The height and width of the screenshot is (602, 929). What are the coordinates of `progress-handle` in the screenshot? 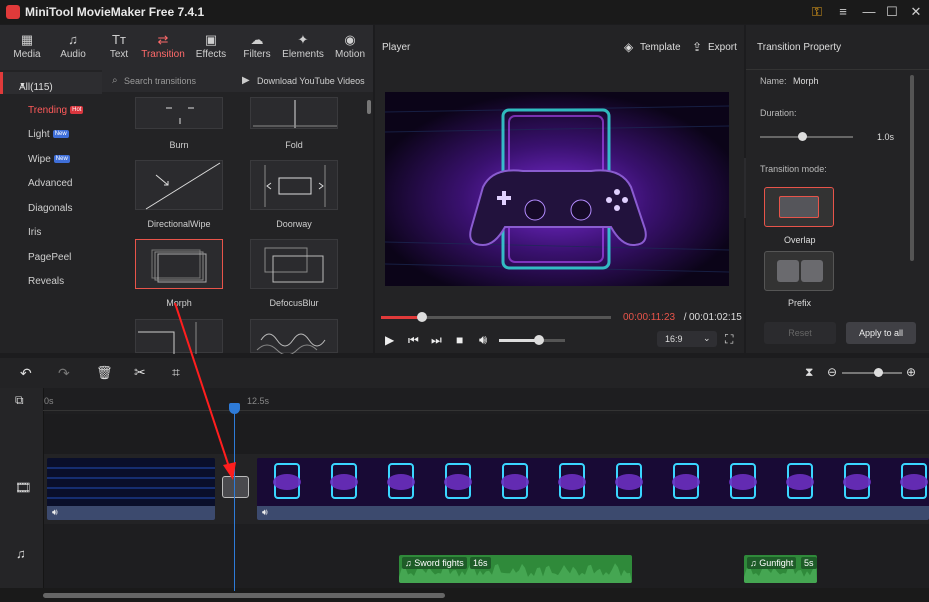 It's located at (422, 317).